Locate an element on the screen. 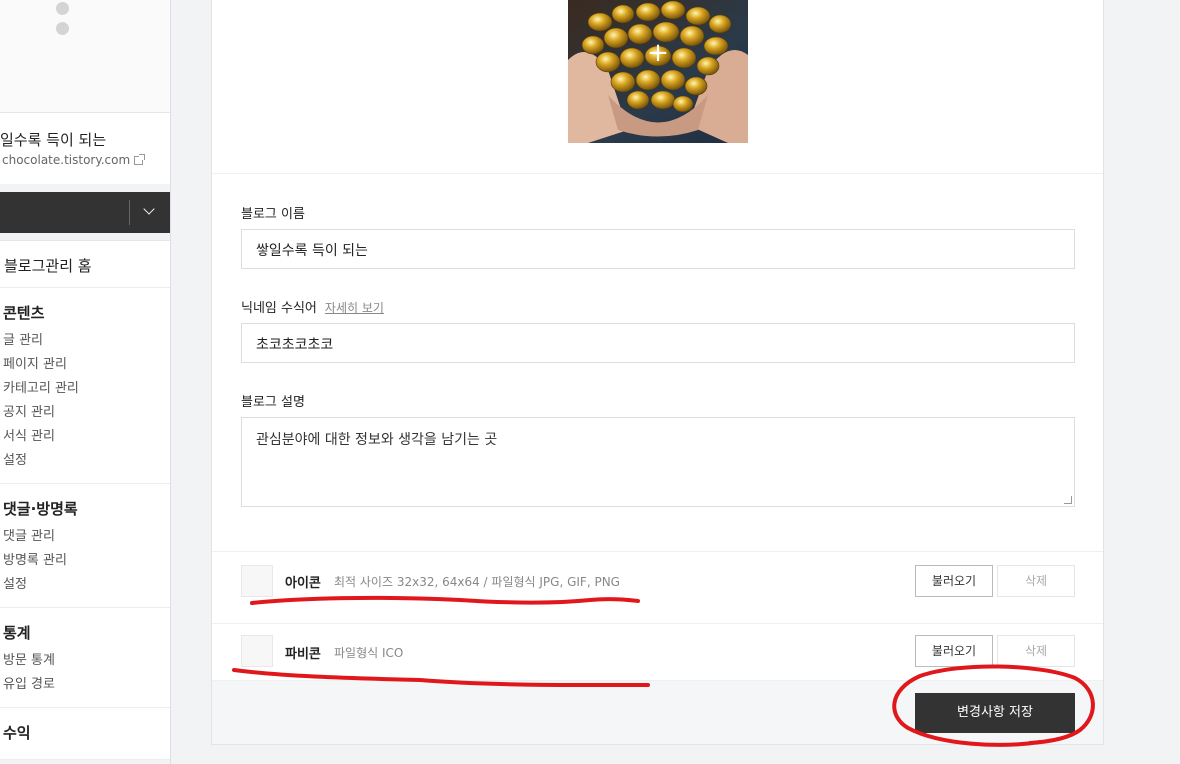 Image resolution: width=1180 pixels, height=764 pixels. description-textarea: 관심분야에 대한 정보와 생각을 남기는 곳 is located at coordinates (658, 462).